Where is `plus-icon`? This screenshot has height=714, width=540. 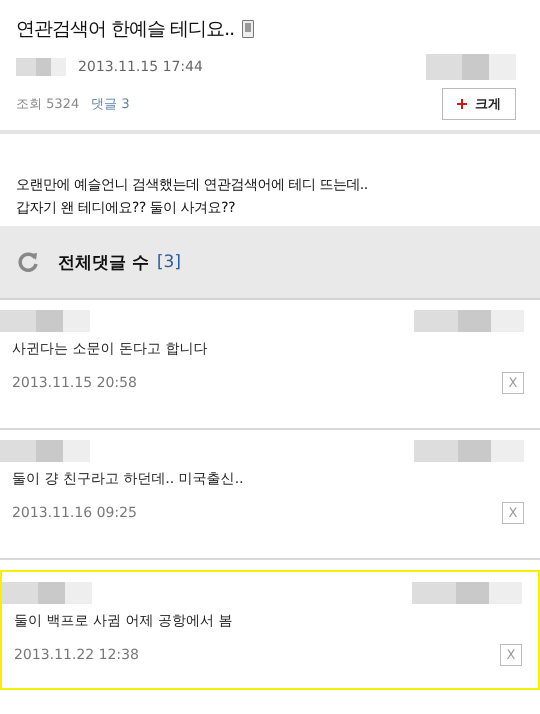 plus-icon is located at coordinates (462, 104).